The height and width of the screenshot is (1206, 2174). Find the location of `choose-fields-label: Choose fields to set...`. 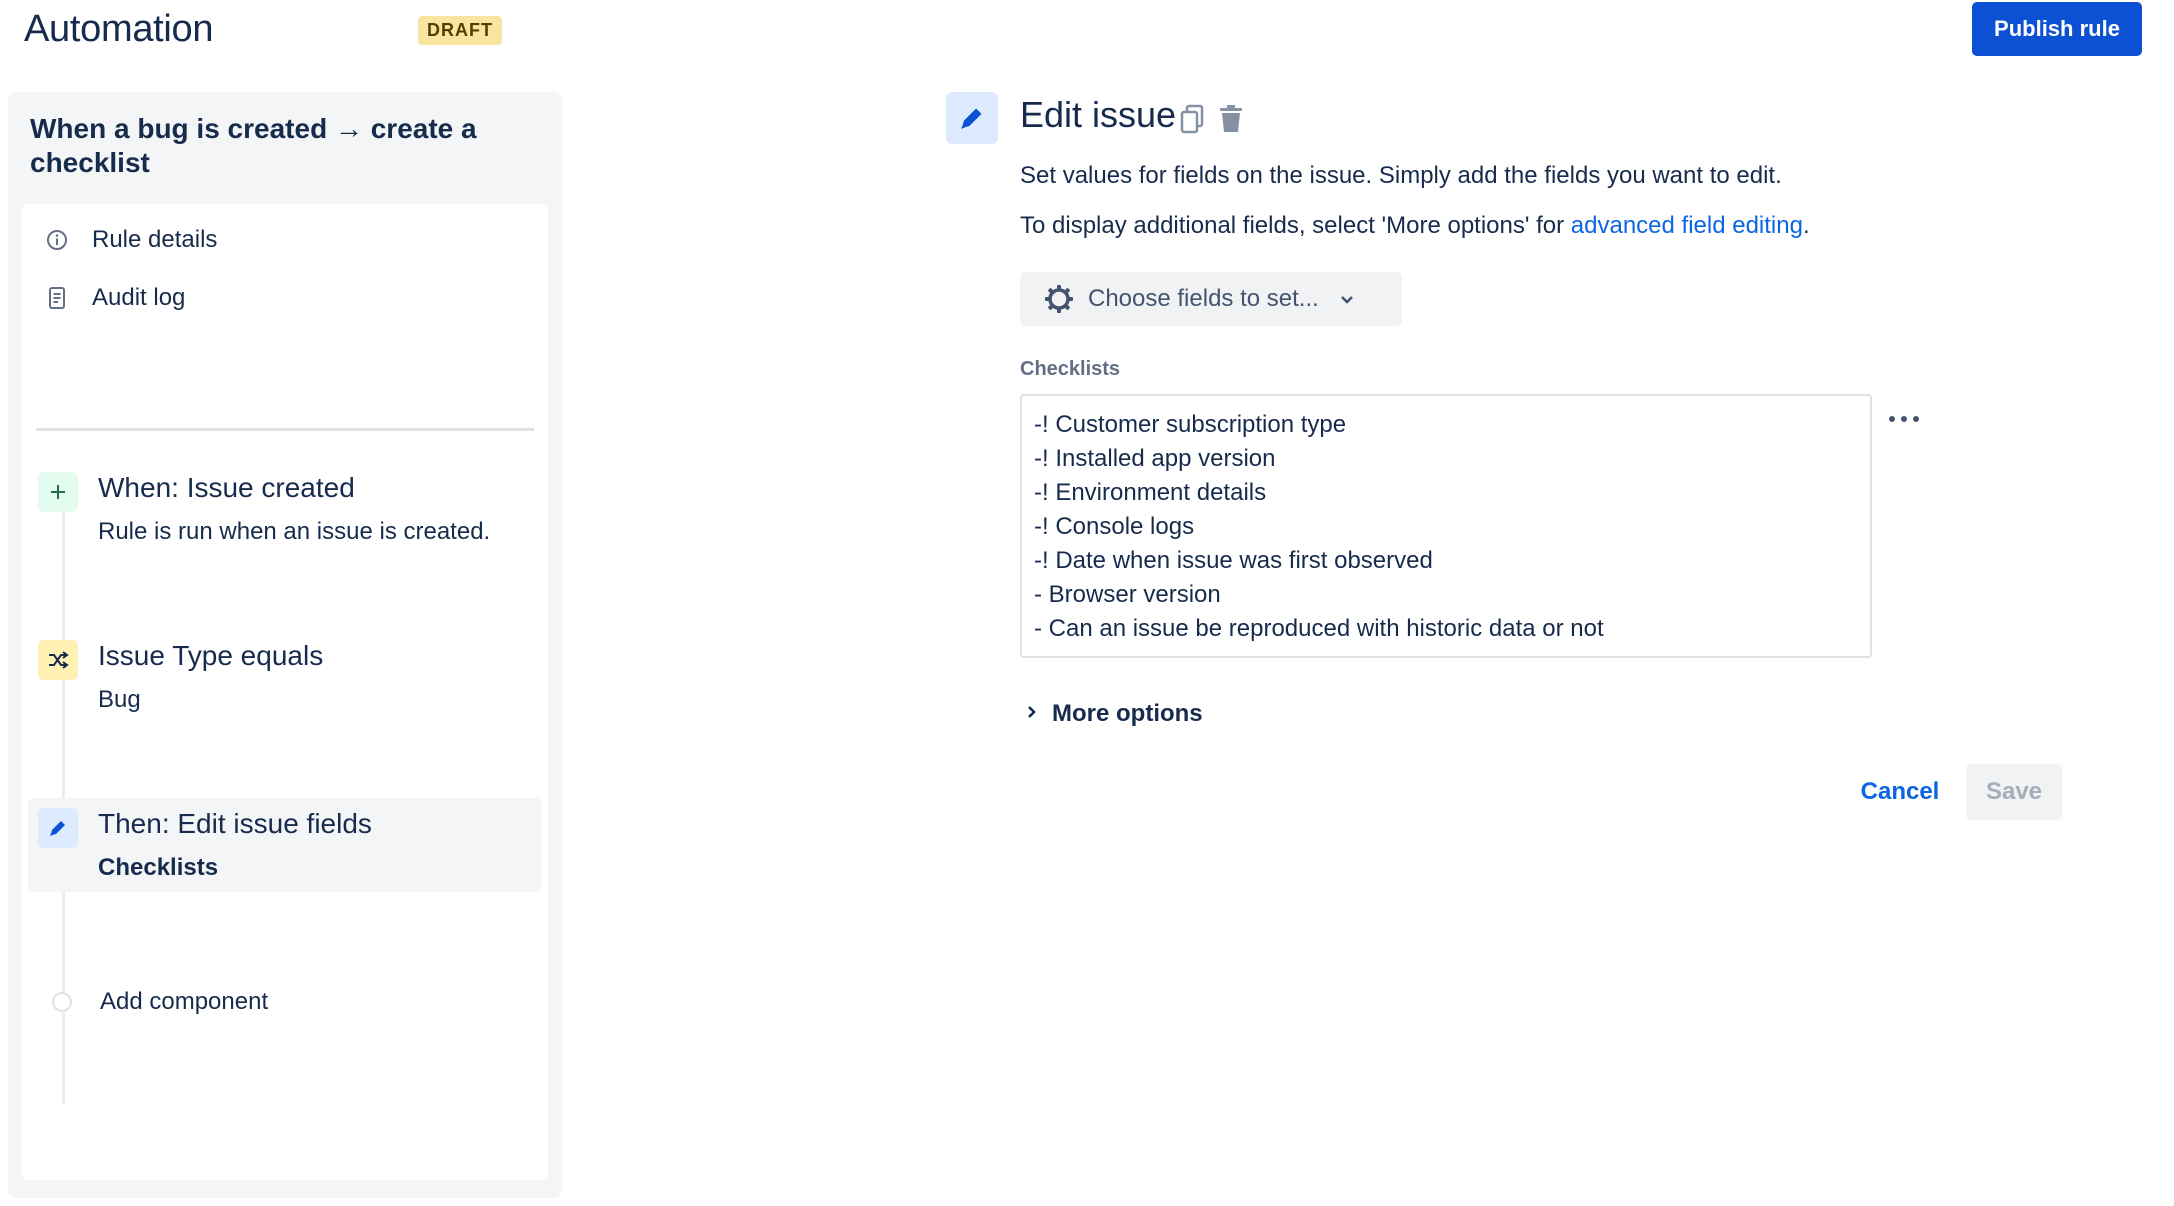

choose-fields-label: Choose fields to set... is located at coordinates (1203, 298).